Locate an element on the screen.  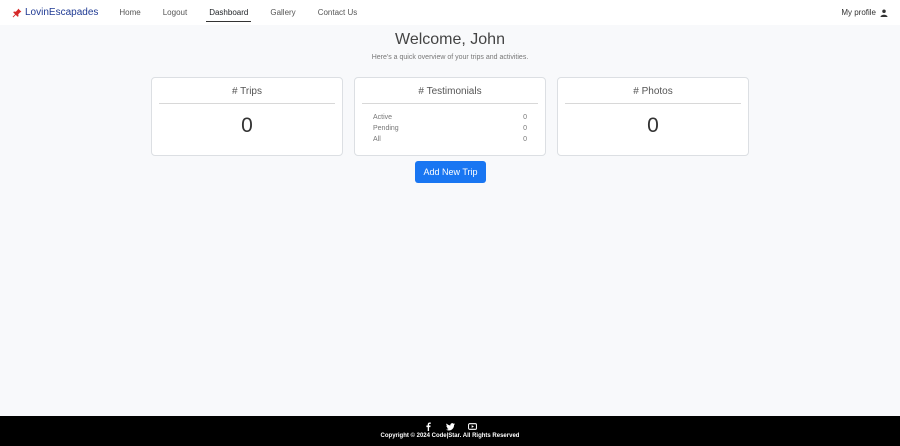
facebook-icon is located at coordinates (428, 426).